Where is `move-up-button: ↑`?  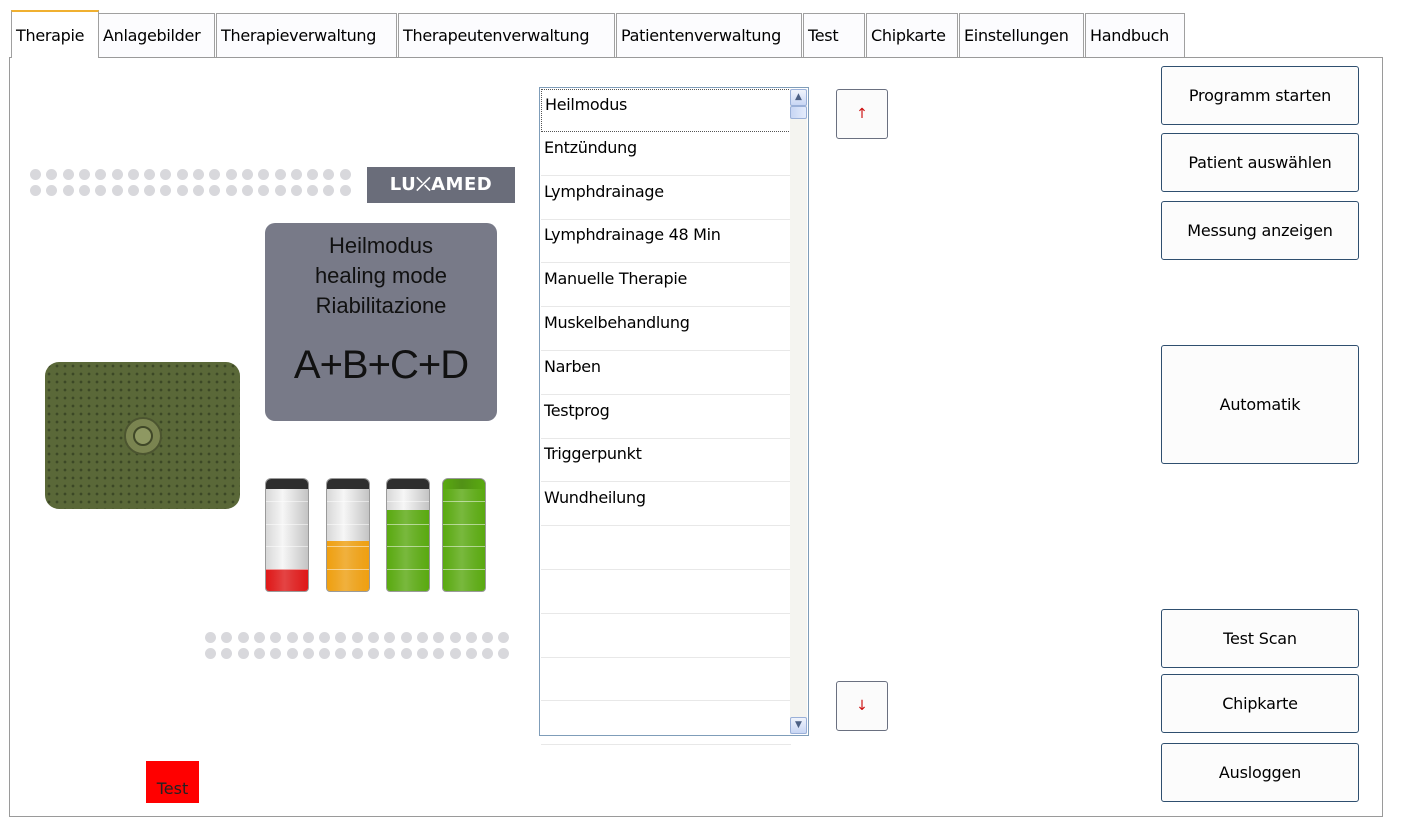 move-up-button: ↑ is located at coordinates (862, 114).